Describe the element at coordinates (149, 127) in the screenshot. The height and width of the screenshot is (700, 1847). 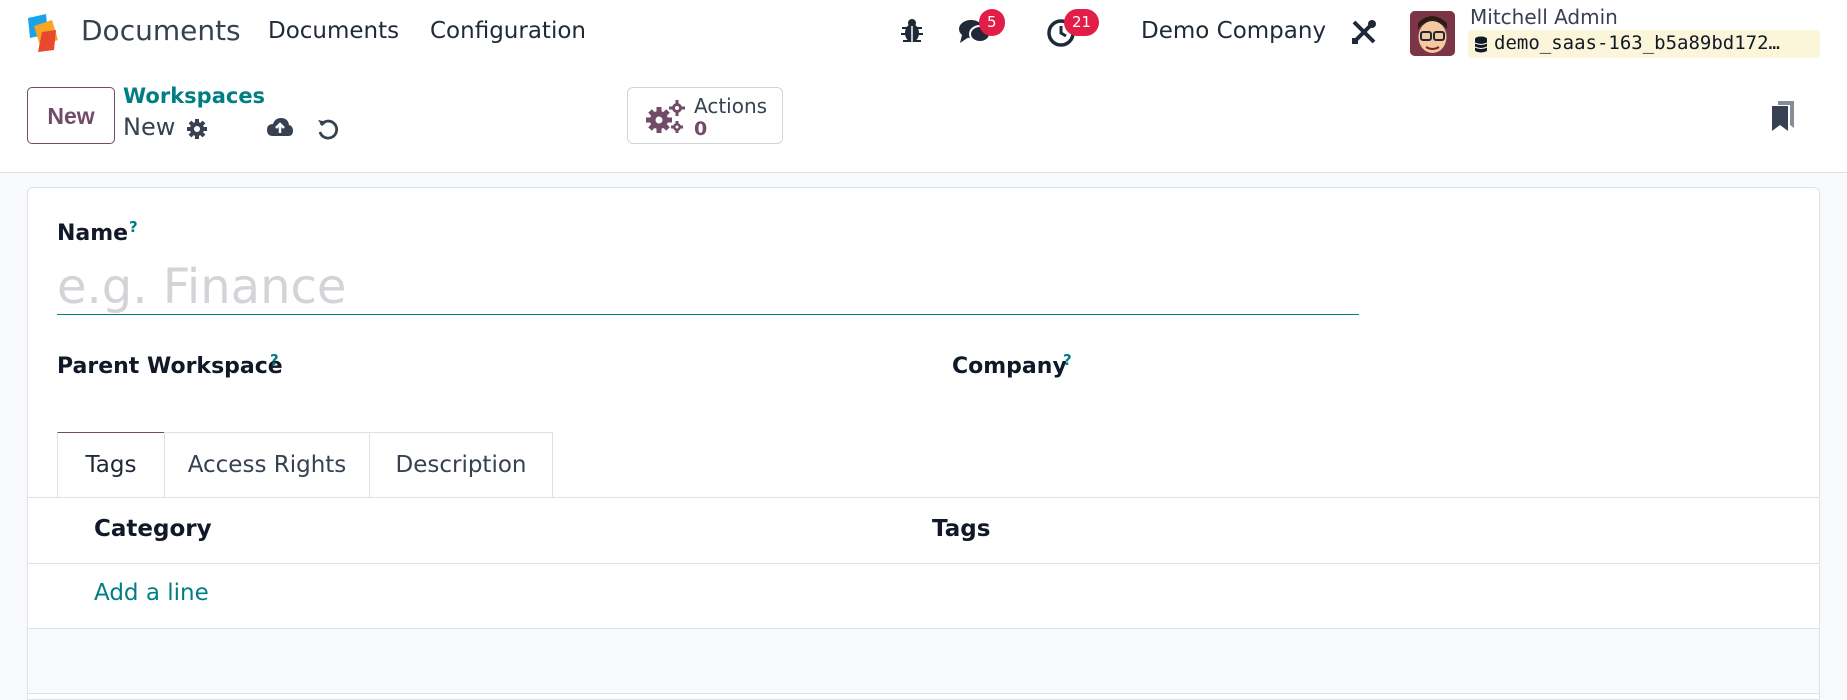
I see `breadcrumb-current: New` at that location.